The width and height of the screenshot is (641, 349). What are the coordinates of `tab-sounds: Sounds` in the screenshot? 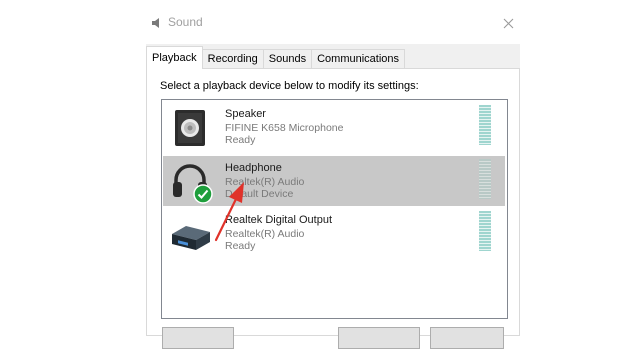 It's located at (287, 59).